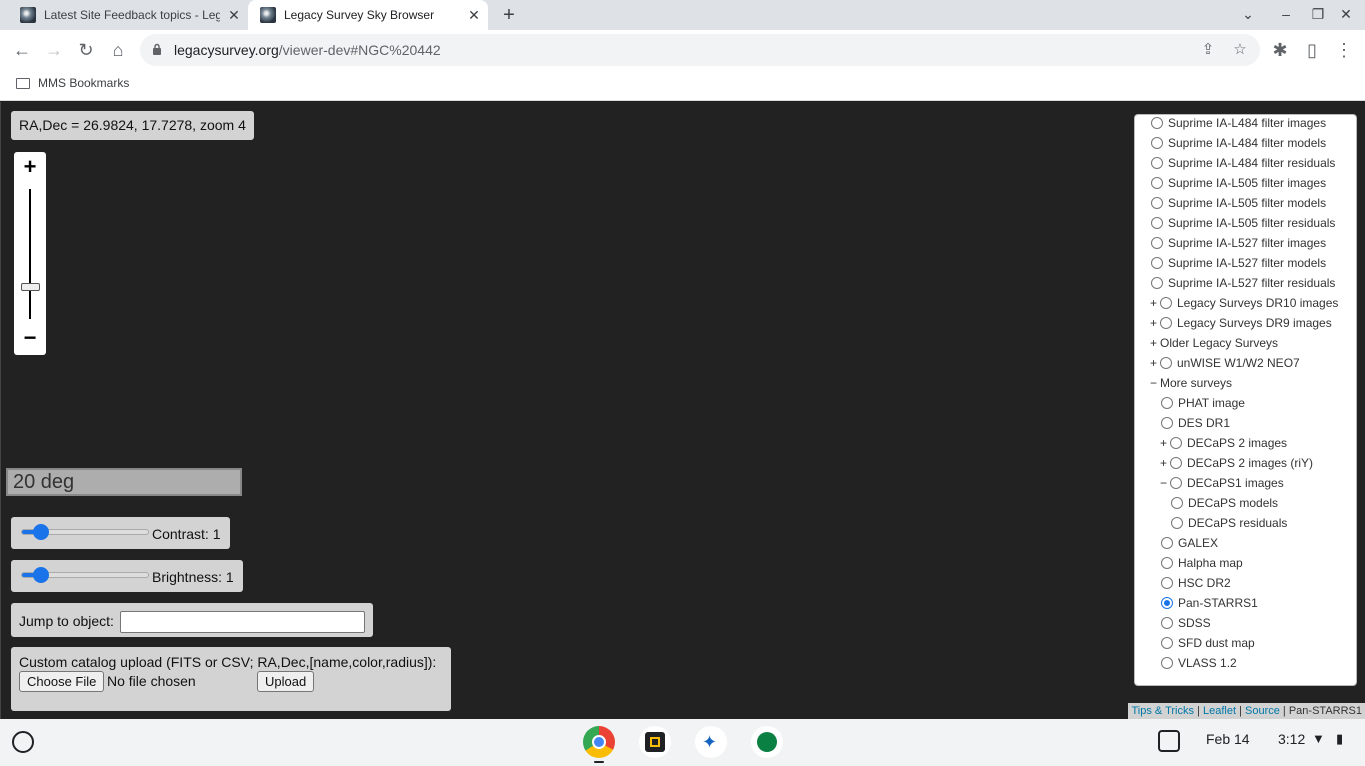 The image size is (1365, 766). What do you see at coordinates (1339, 739) in the screenshot?
I see `battery-icon: ▮` at bounding box center [1339, 739].